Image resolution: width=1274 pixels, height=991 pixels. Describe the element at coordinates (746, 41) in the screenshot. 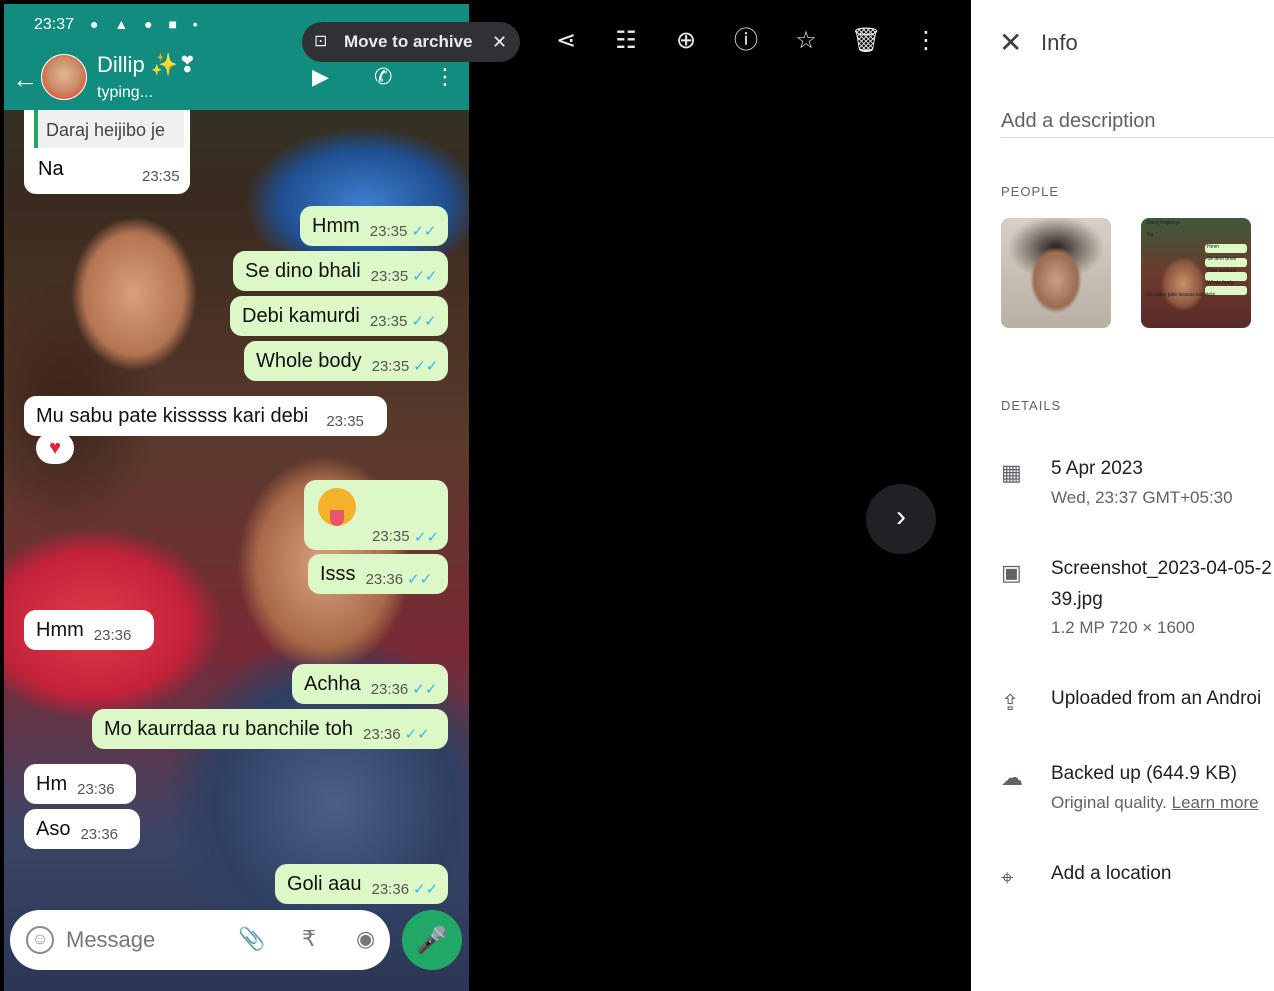

I see `info-icon: ⓘ` at that location.